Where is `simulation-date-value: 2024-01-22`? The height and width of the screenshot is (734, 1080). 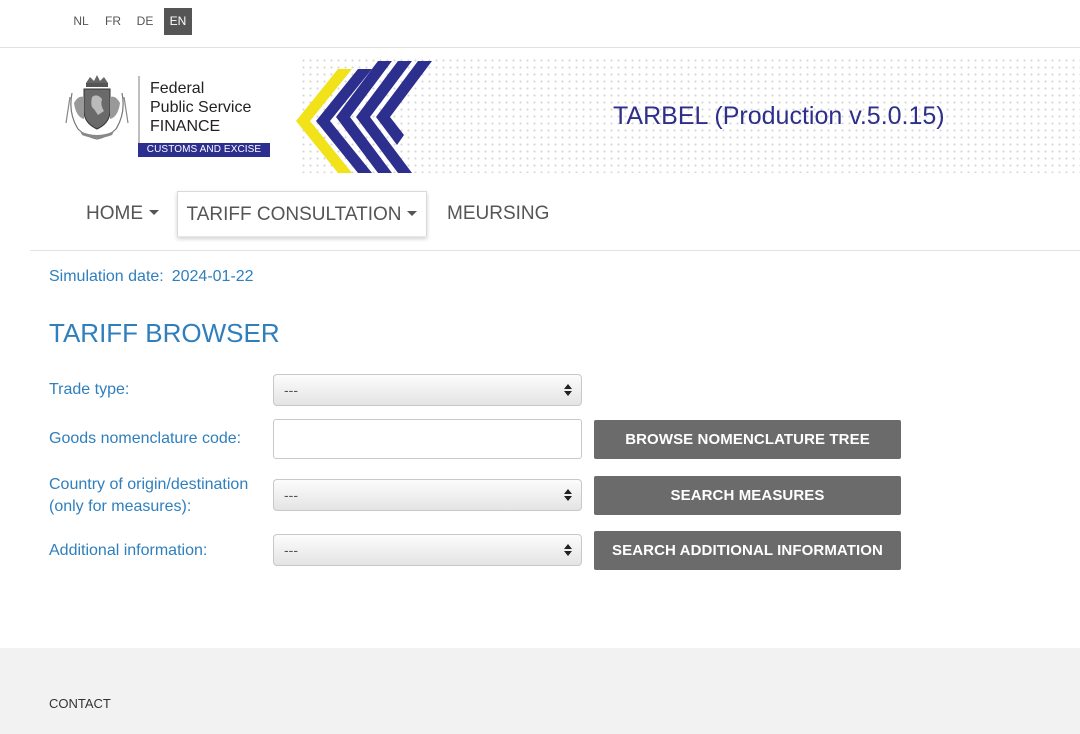
simulation-date-value: 2024-01-22 is located at coordinates (213, 276).